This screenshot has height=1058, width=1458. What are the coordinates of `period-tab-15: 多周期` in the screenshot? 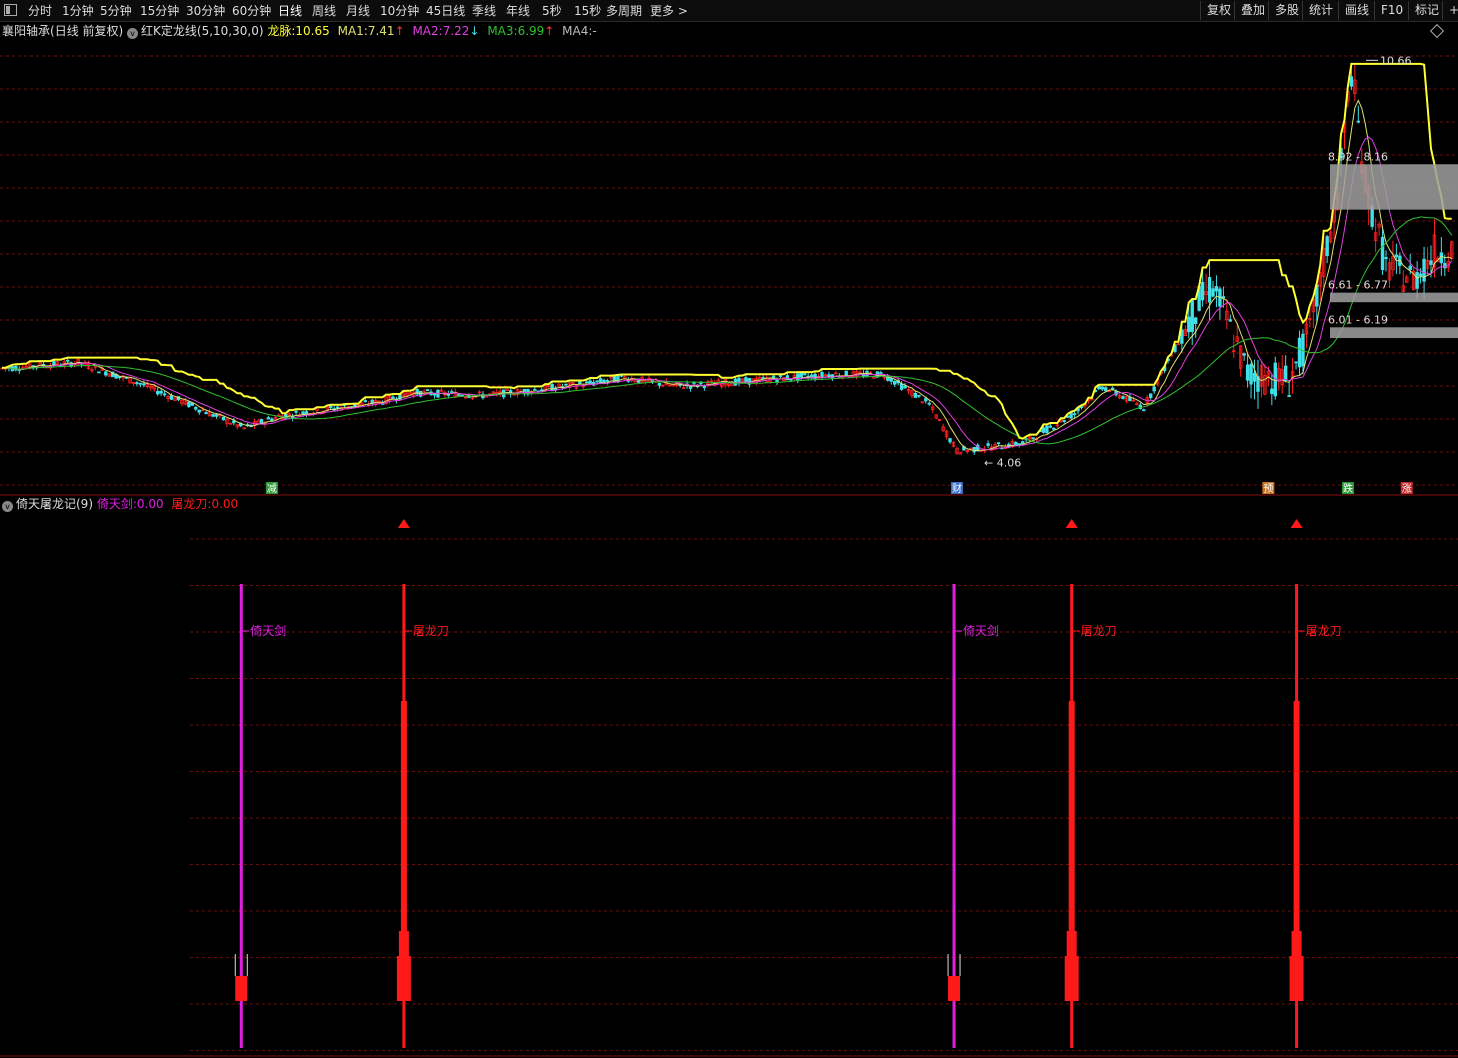 It's located at (624, 11).